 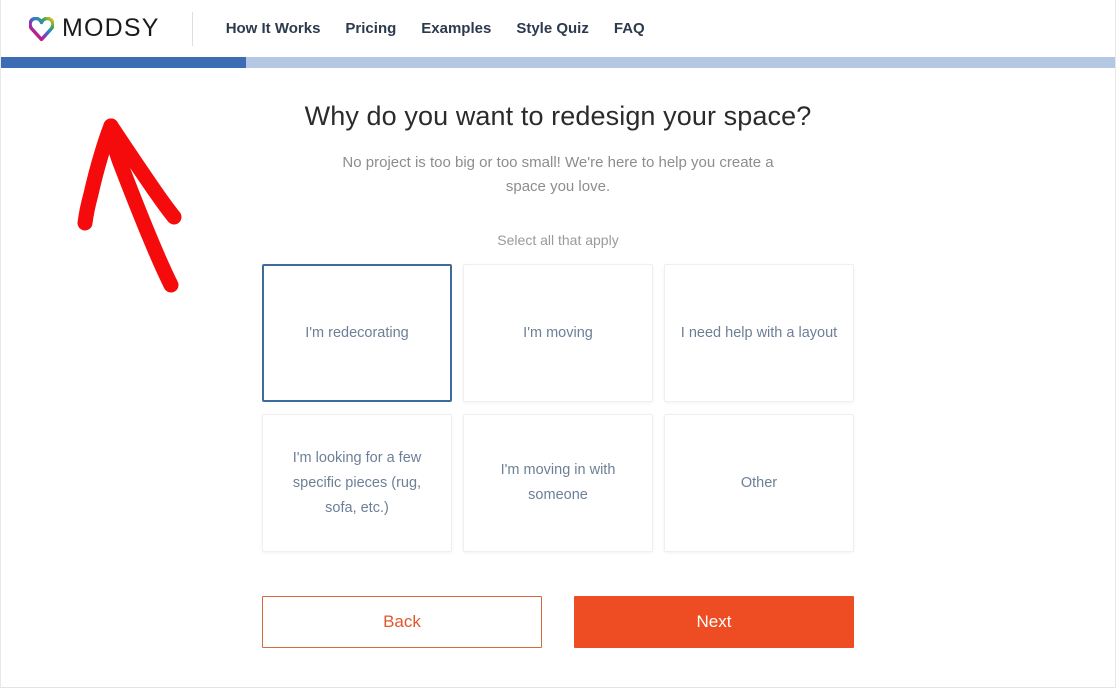 I want to click on header-divider, so click(x=192, y=28).